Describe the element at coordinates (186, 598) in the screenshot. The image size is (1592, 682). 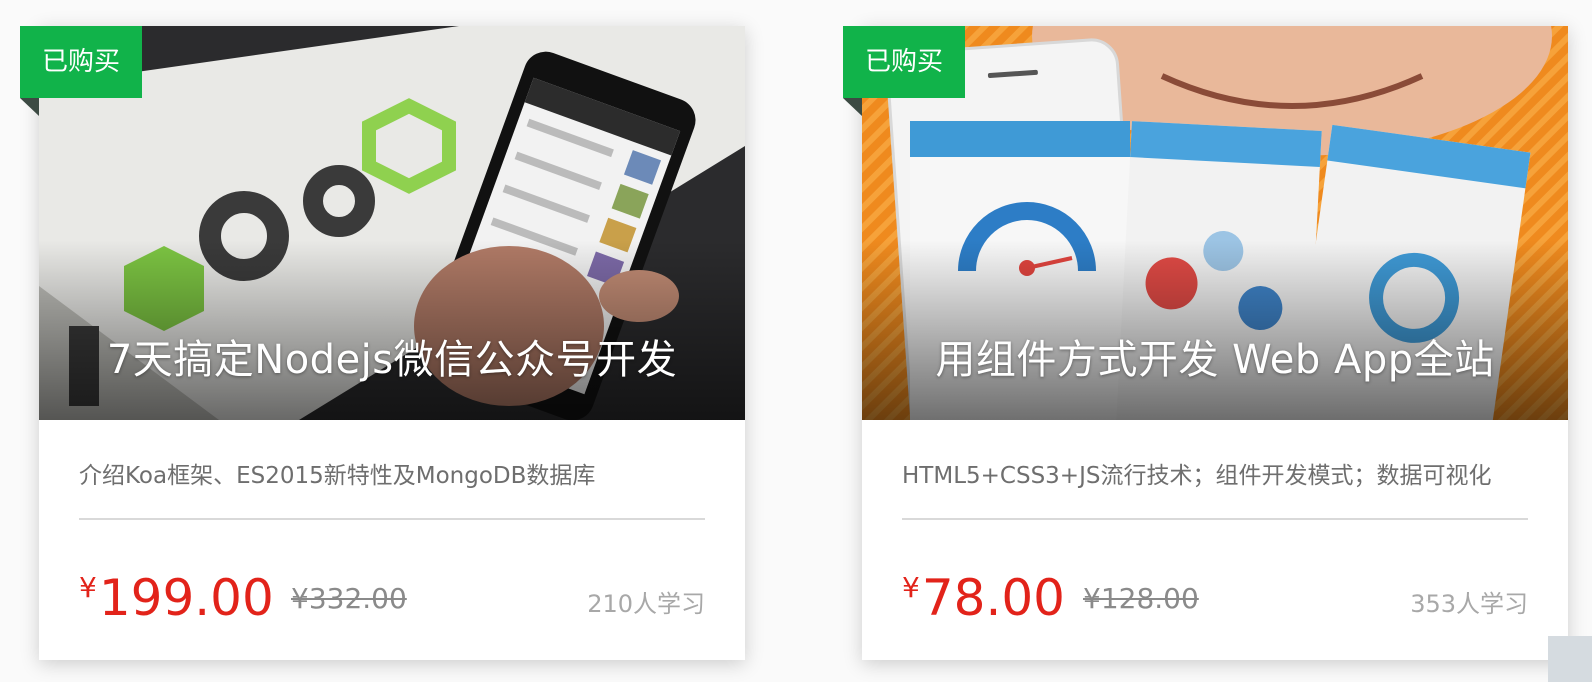
I see `price-value: 199.00` at that location.